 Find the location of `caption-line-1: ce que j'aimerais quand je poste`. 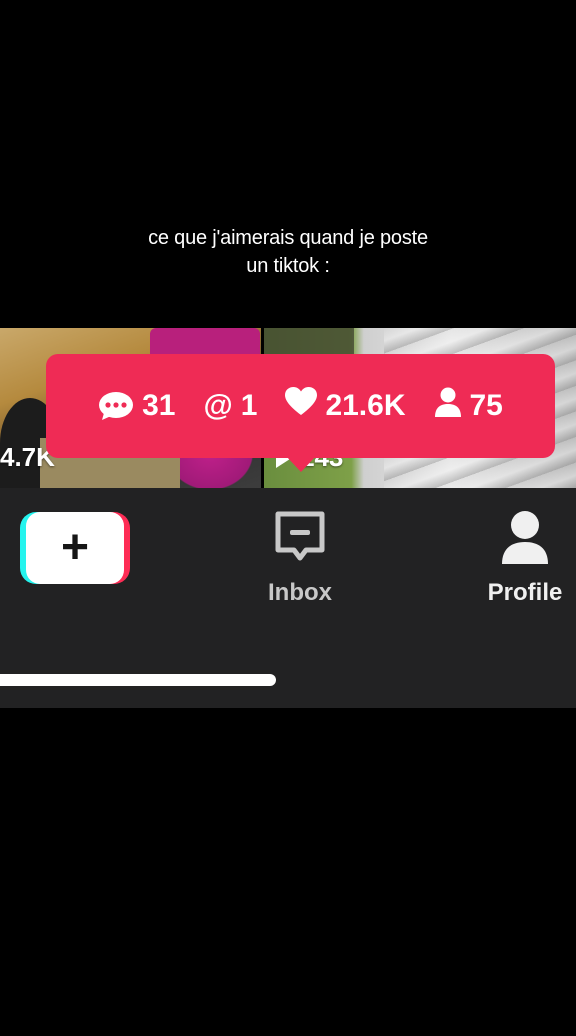

caption-line-1: ce que j'aimerais quand je poste is located at coordinates (288, 238).